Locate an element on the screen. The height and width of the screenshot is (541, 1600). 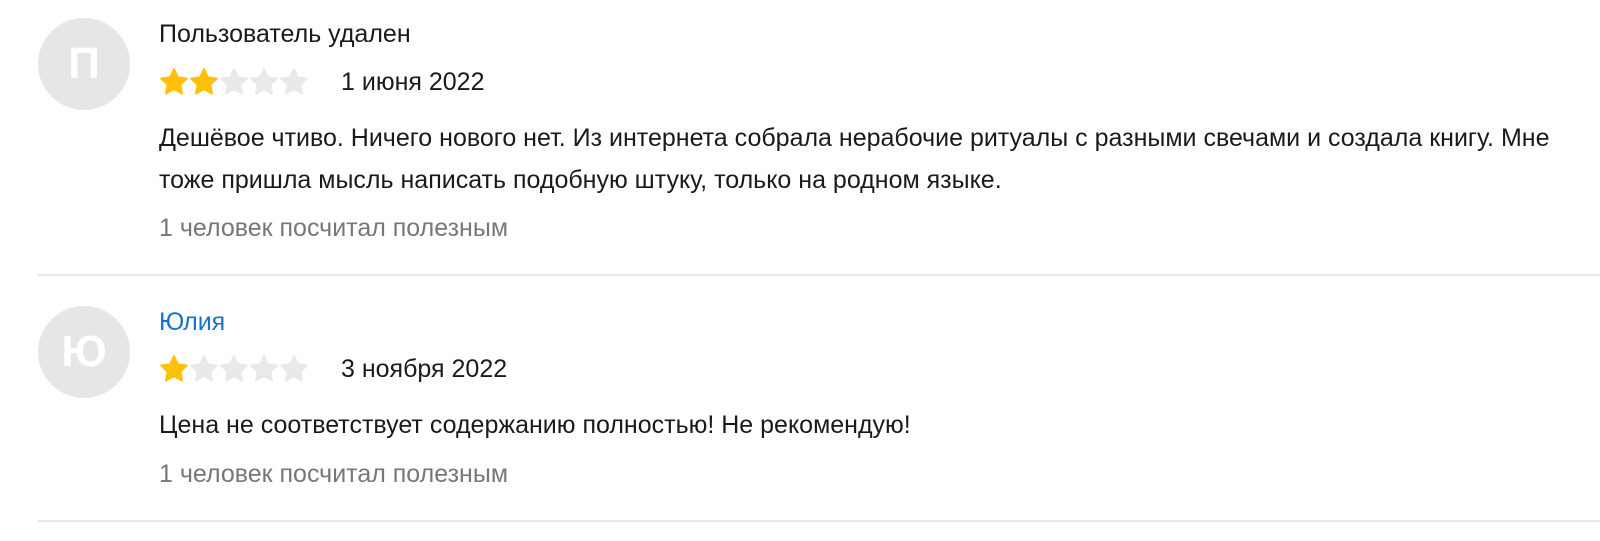
rating-row: 3 ноября 2022 is located at coordinates (333, 369).